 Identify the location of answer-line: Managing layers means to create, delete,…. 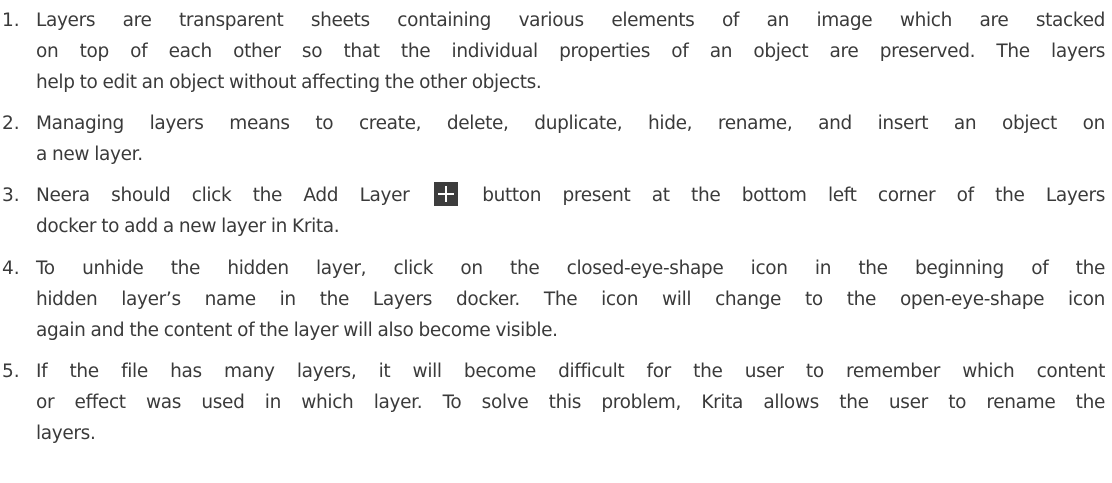
(570, 123).